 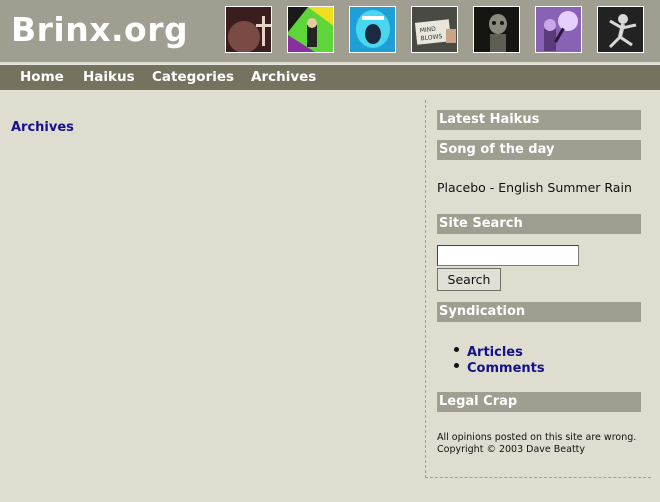 What do you see at coordinates (508, 255) in the screenshot?
I see `search-input` at bounding box center [508, 255].